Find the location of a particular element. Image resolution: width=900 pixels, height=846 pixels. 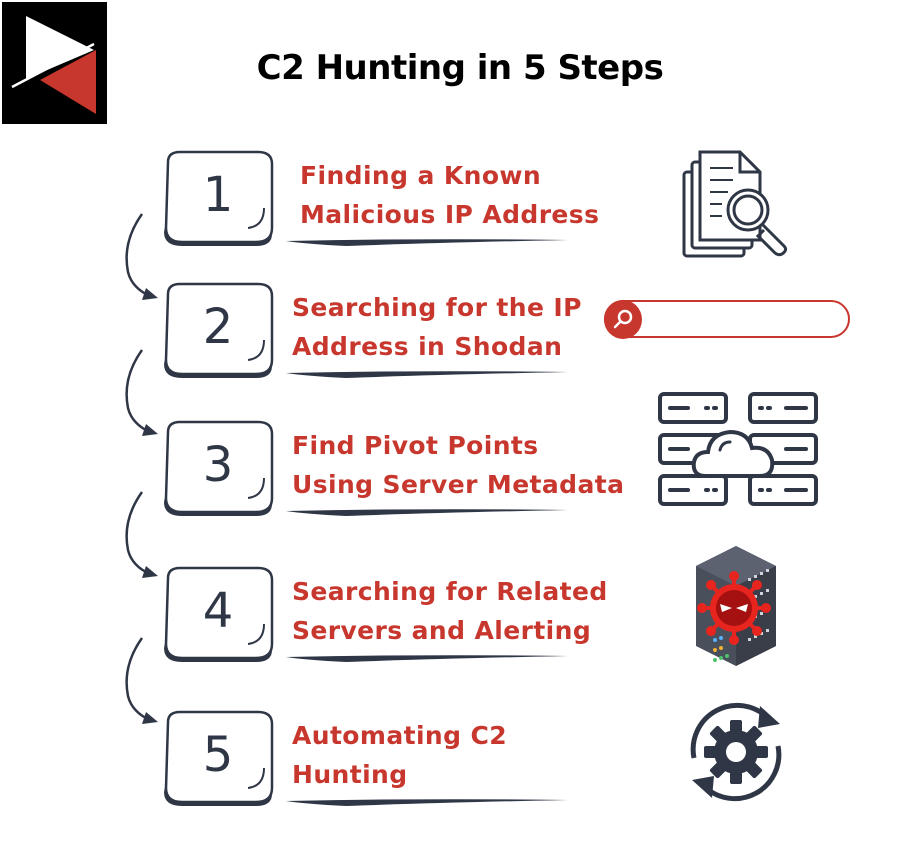

infected-server-icon is located at coordinates (736, 607).